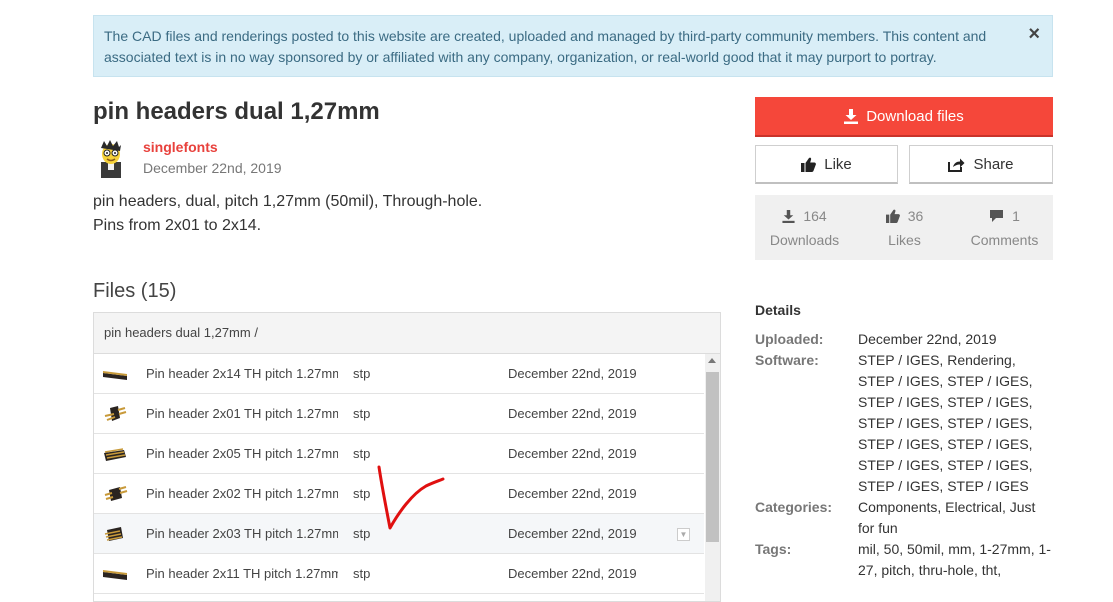  I want to click on checkmark-annotation, so click(411, 497).